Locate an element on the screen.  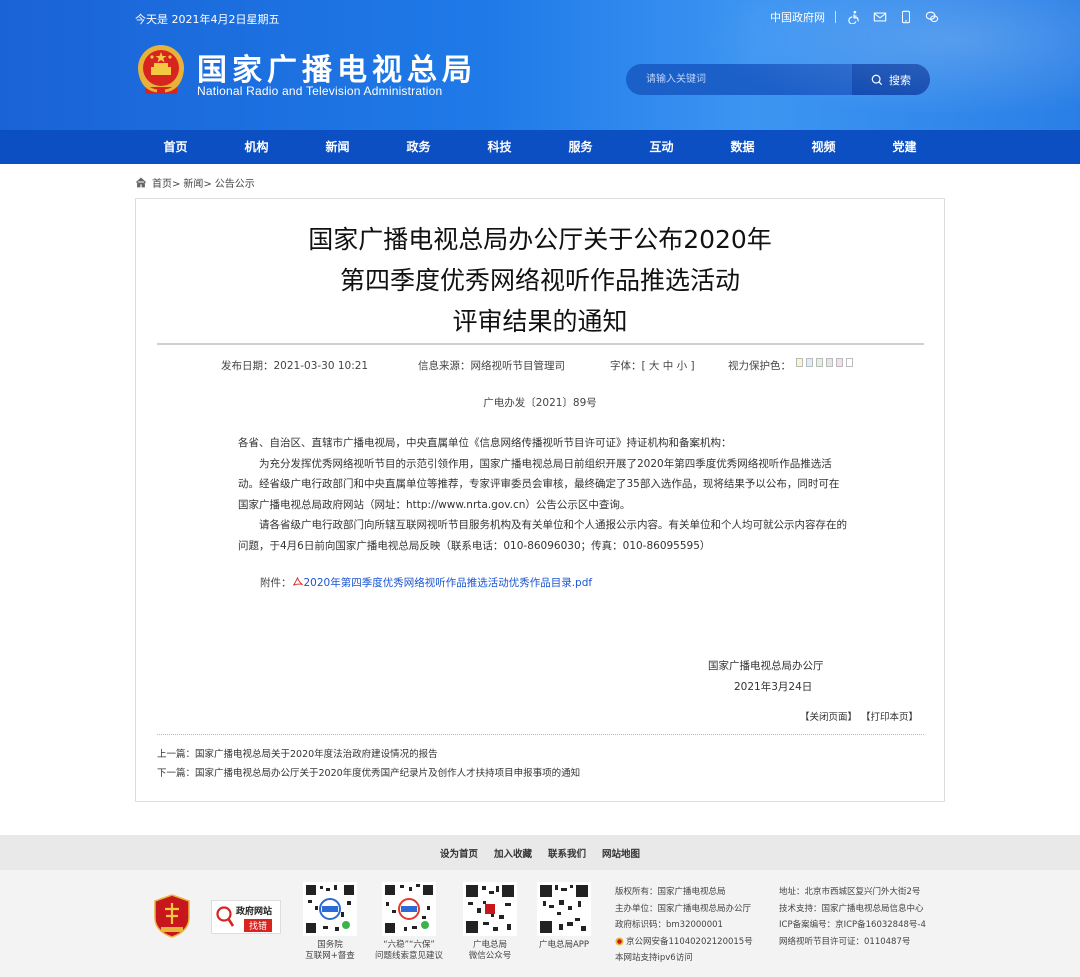
magnifier-icon is located at coordinates (225, 916).